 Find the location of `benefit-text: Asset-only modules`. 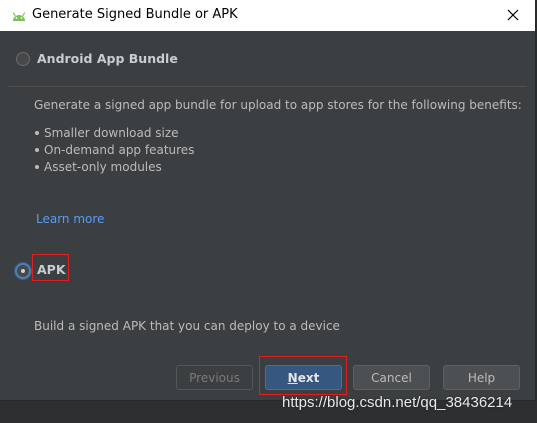

benefit-text: Asset-only modules is located at coordinates (103, 166).